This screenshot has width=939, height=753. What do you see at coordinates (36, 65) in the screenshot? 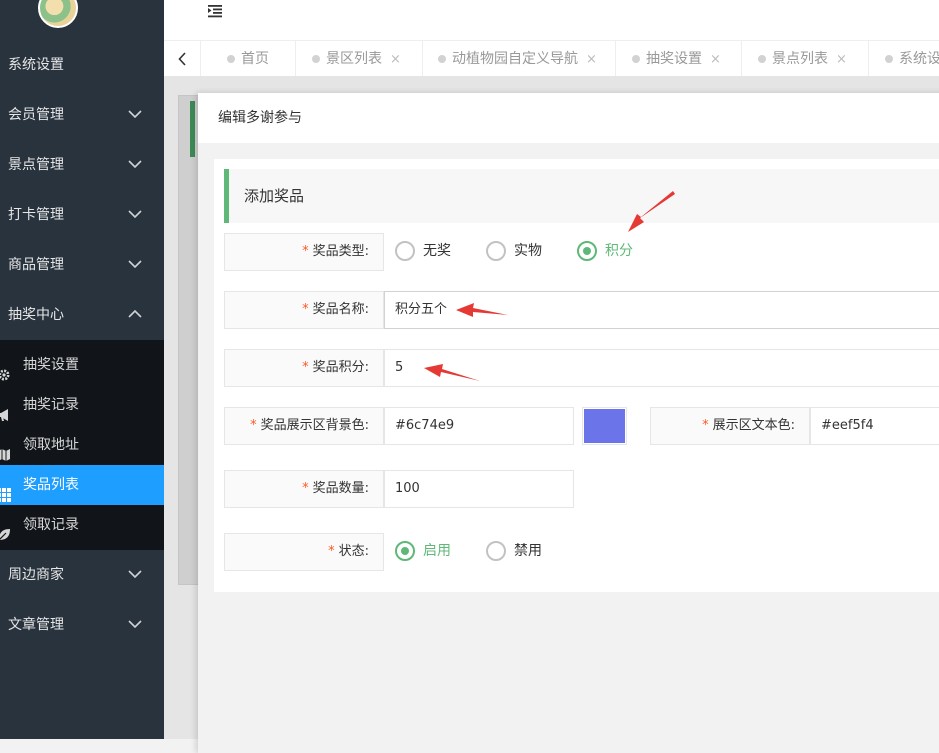
I see `sidebar-item-label: 系统设置` at bounding box center [36, 65].